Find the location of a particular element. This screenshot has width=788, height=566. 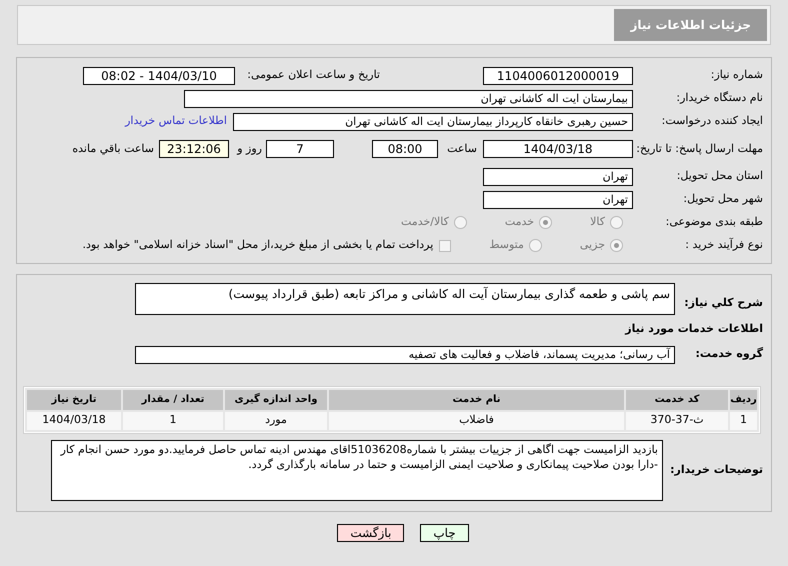

summary-textarea: سم پاشی و طعمه گذاری بیمارستان آیت اله کاشانی و مراکز تابعه (طبق قرارداد پیوست) is located at coordinates (405, 299).